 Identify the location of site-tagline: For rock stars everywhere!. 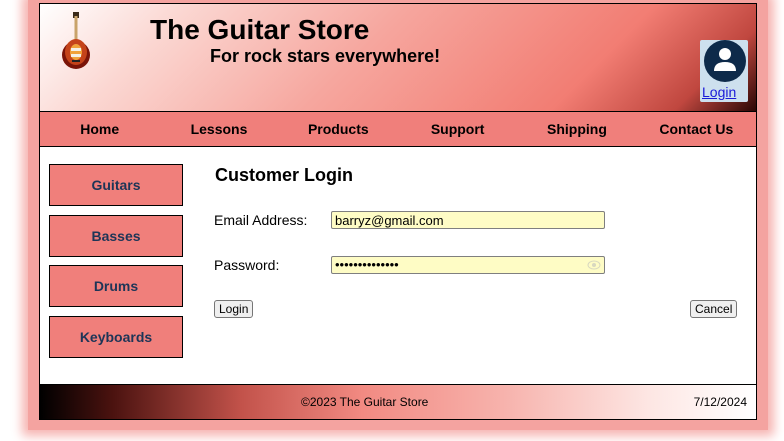
(325, 56).